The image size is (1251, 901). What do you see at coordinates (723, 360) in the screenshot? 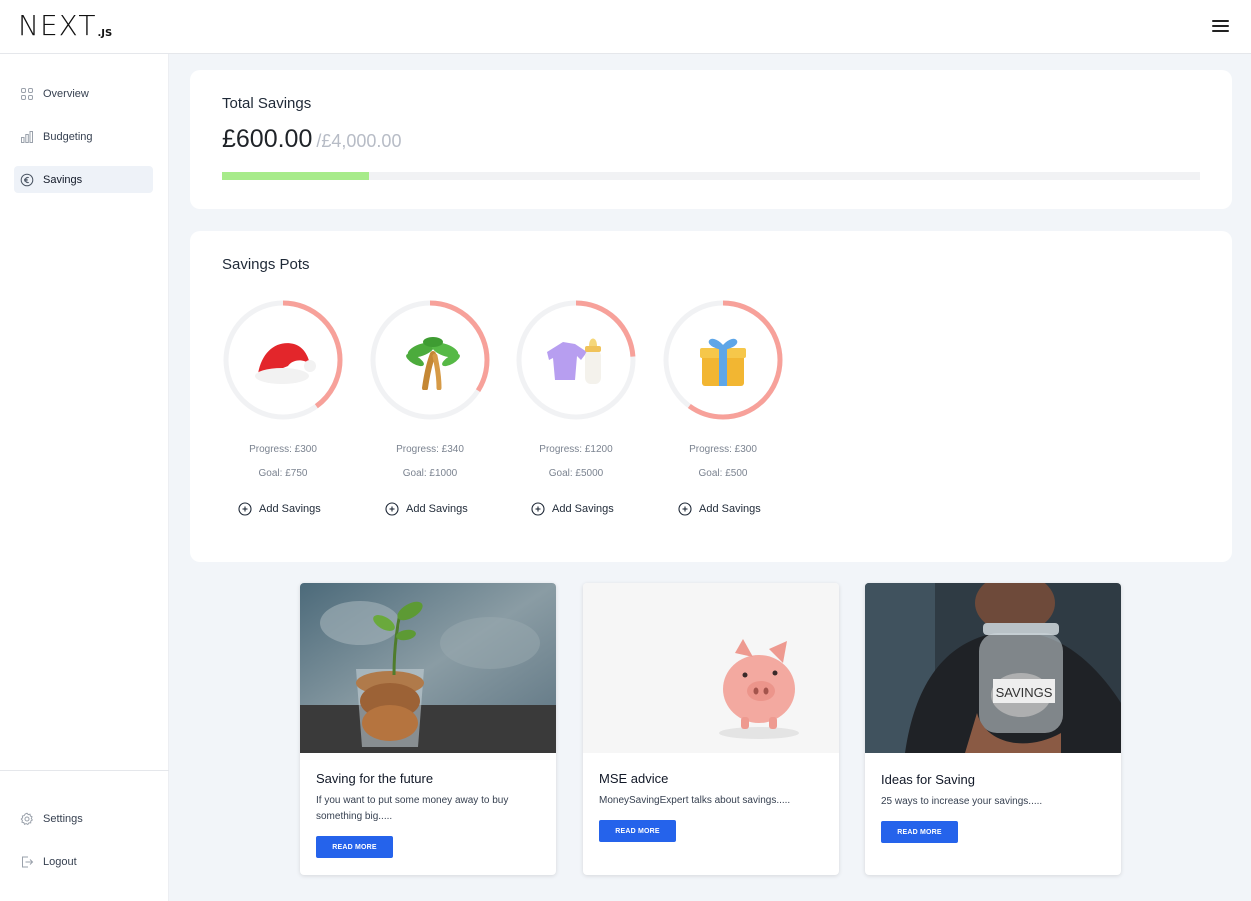
I see `gift-icon` at bounding box center [723, 360].